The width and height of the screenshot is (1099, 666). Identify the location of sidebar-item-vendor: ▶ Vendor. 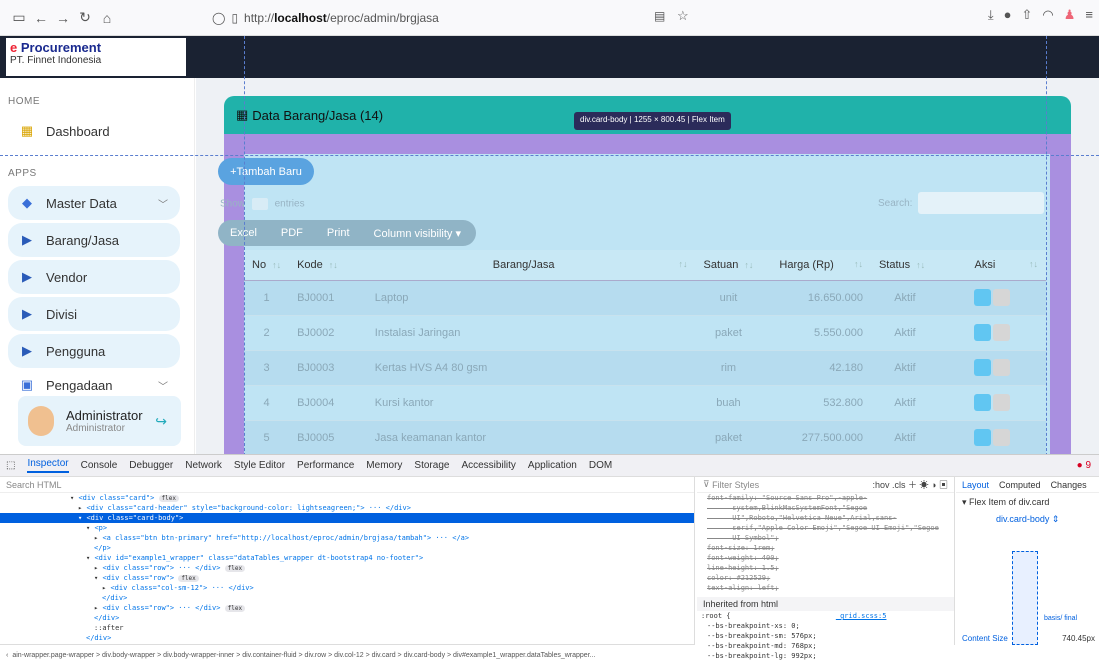
(94, 277).